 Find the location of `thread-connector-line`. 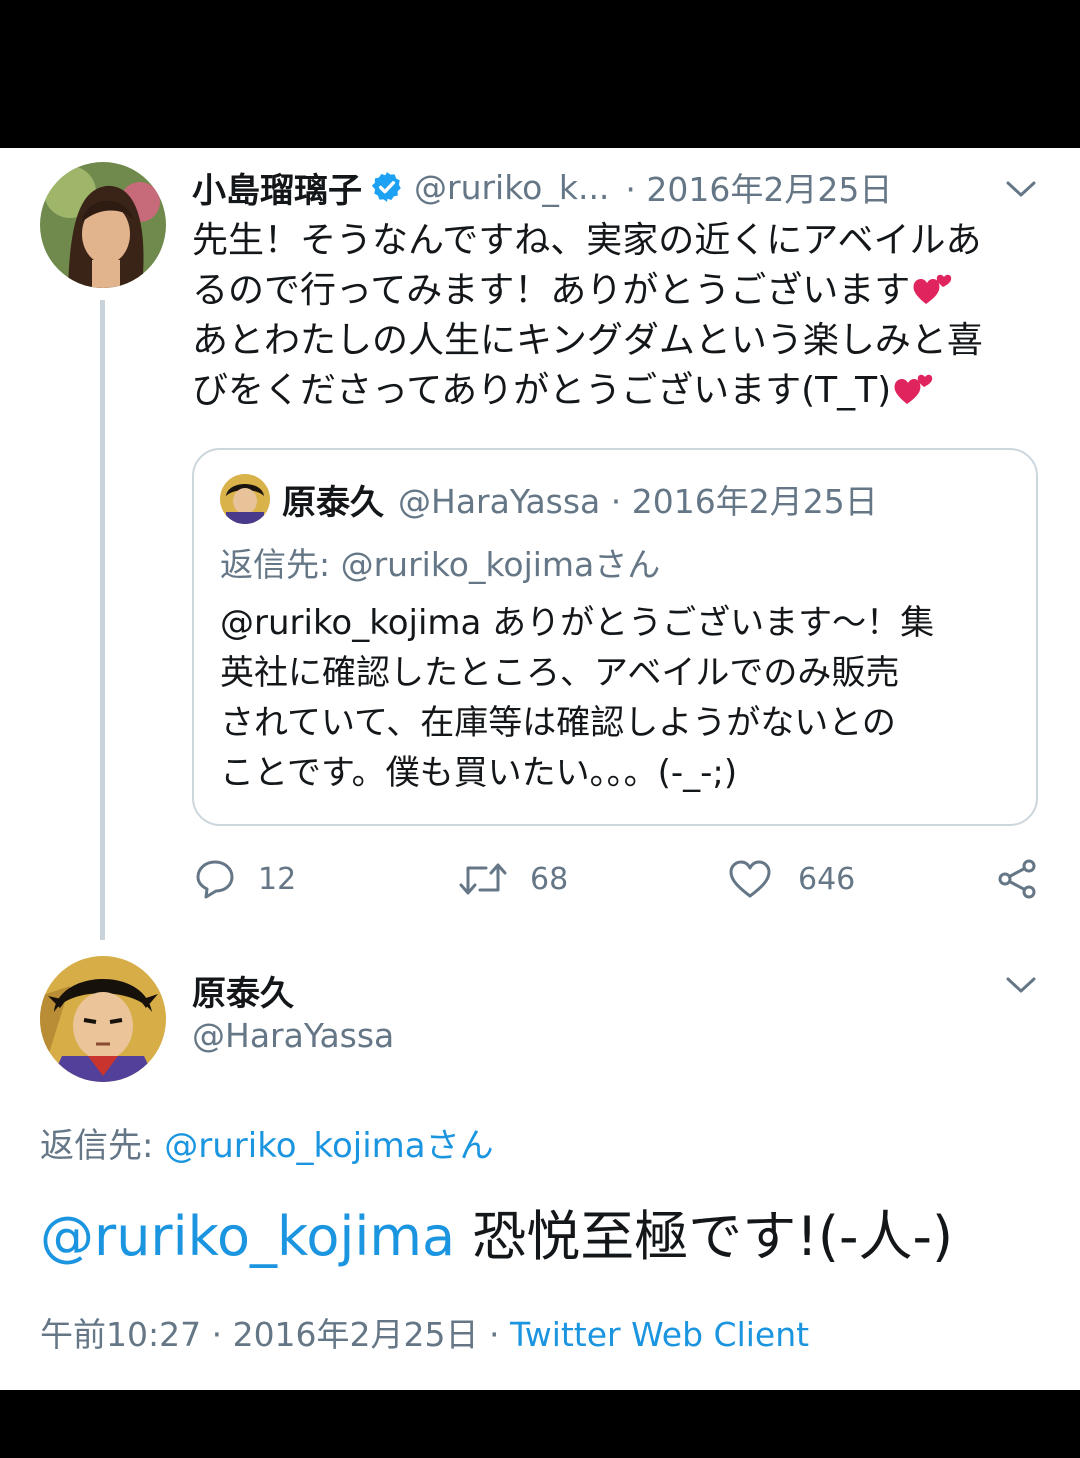

thread-connector-line is located at coordinates (102, 620).